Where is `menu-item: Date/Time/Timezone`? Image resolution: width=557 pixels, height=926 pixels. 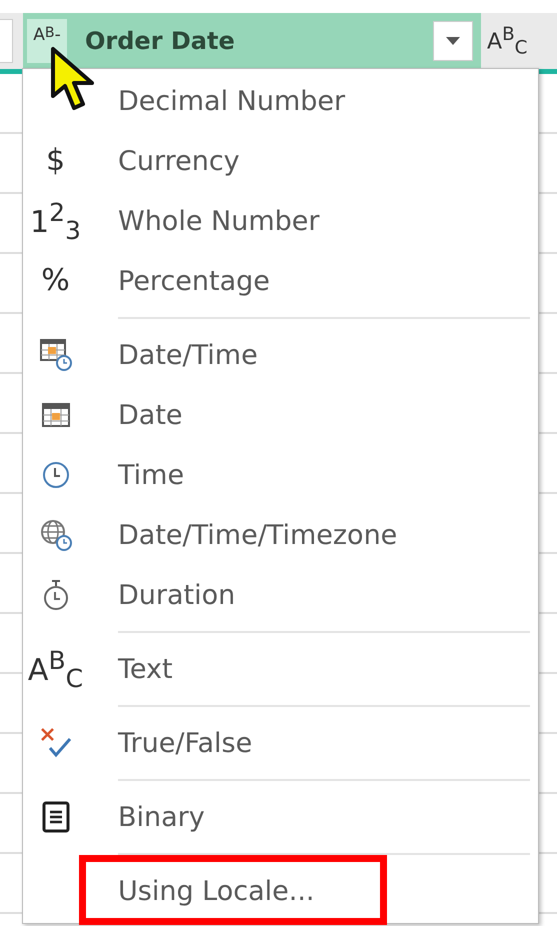
menu-item: Date/Time/Timezone is located at coordinates (280, 535).